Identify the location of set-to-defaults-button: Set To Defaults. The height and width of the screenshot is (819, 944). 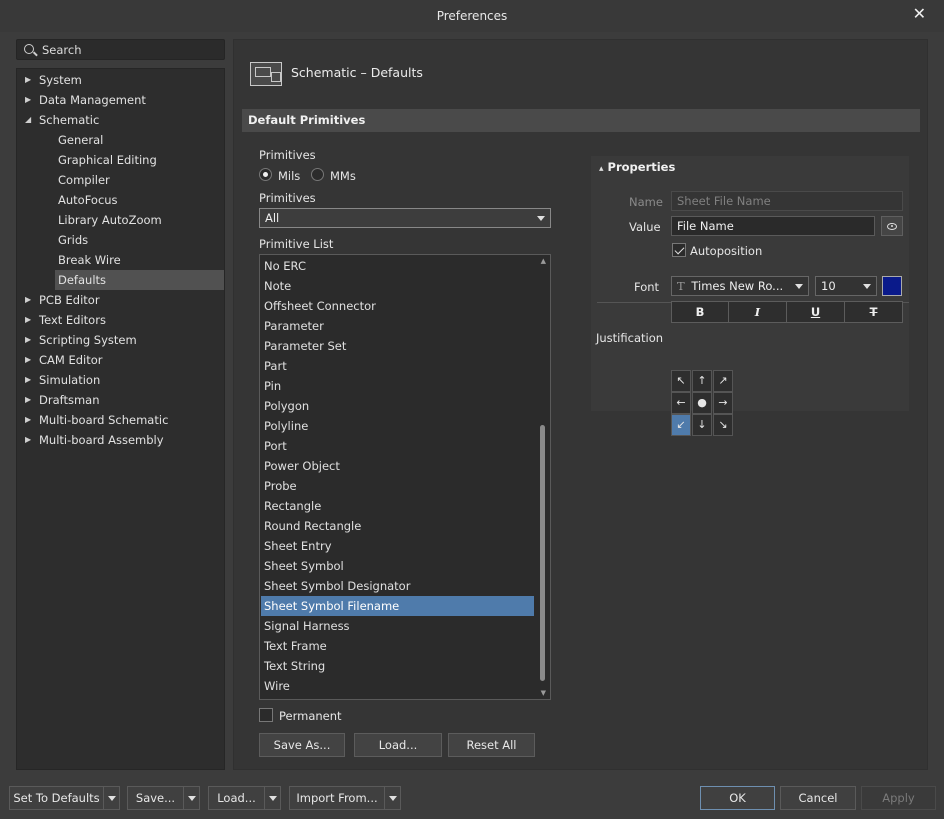
(56, 798).